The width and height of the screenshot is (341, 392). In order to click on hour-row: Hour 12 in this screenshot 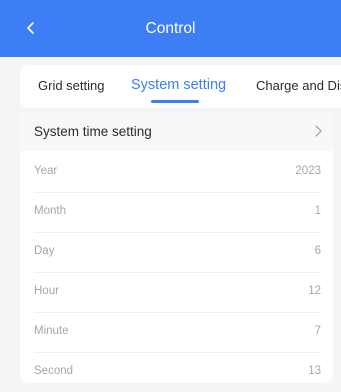, I will do `click(177, 292)`.